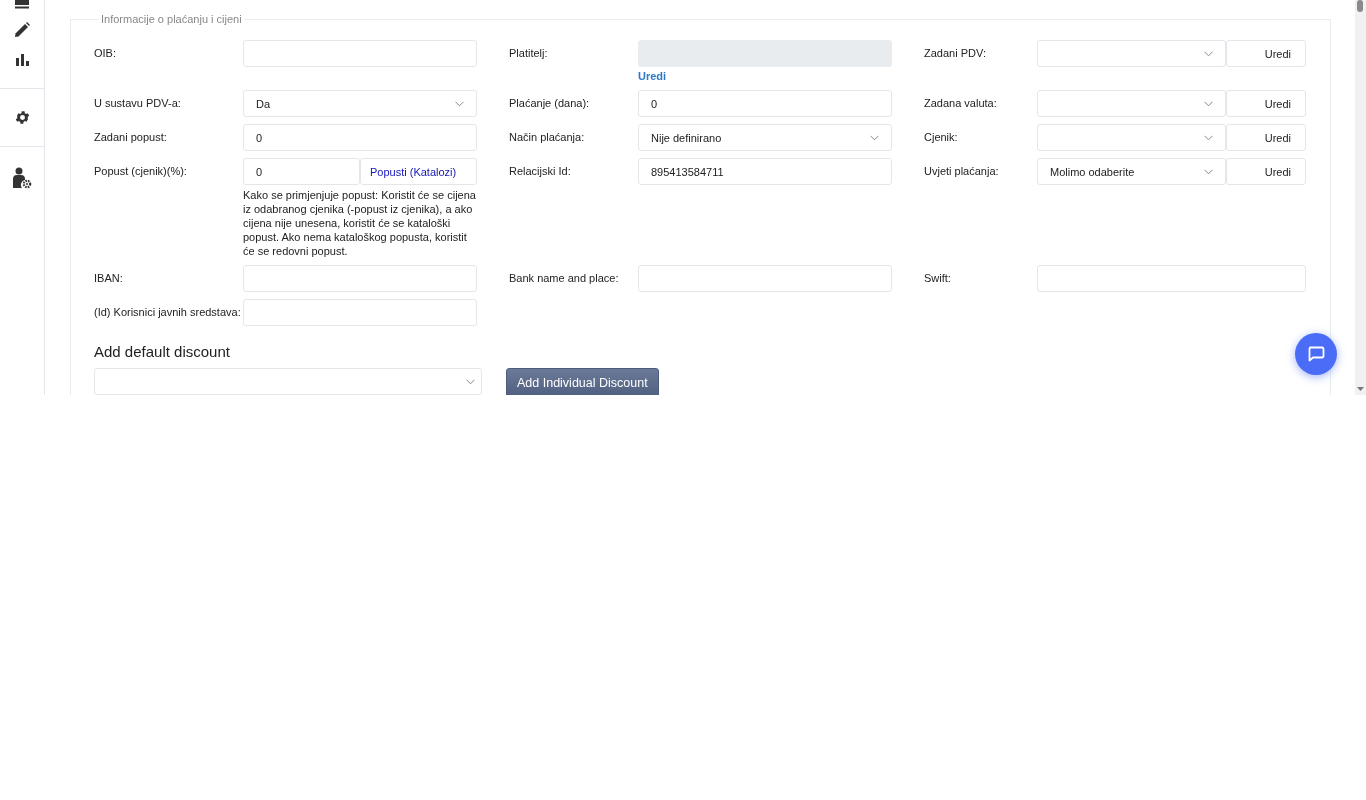 This screenshot has width=1366, height=800. What do you see at coordinates (22, 60) in the screenshot?
I see `bar-chart-icon` at bounding box center [22, 60].